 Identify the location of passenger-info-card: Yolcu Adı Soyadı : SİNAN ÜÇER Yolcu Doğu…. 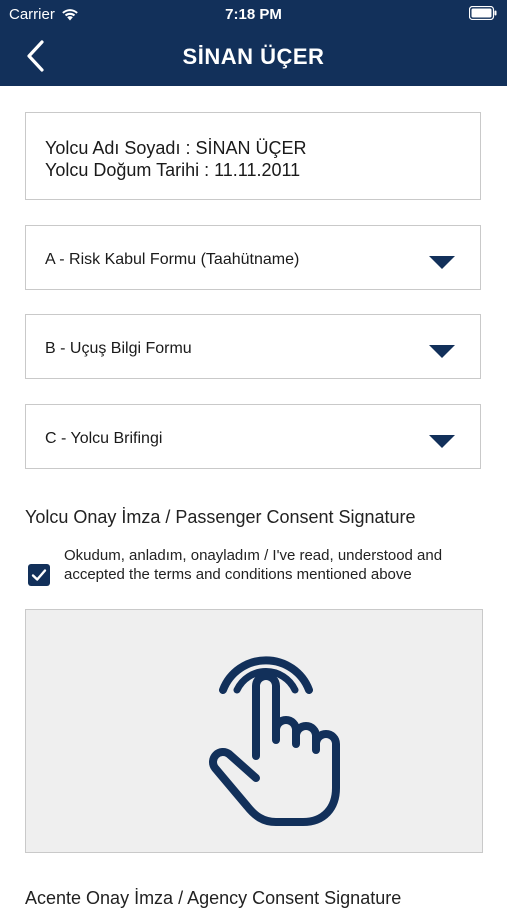
(253, 156).